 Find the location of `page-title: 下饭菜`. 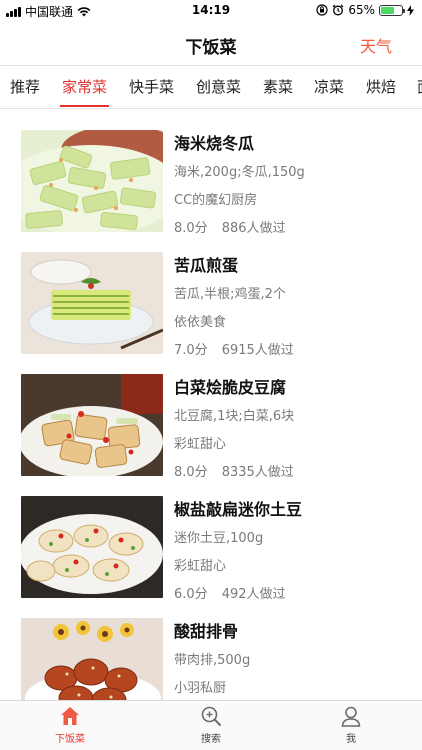

page-title: 下饭菜 is located at coordinates (211, 48).